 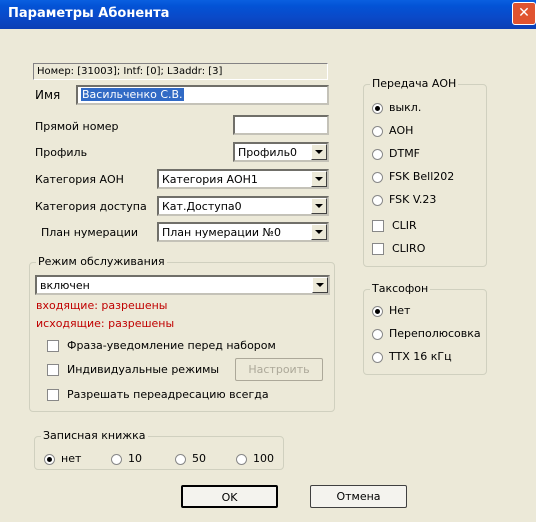 I want to click on radio-label: FSK V.23, so click(x=413, y=199).